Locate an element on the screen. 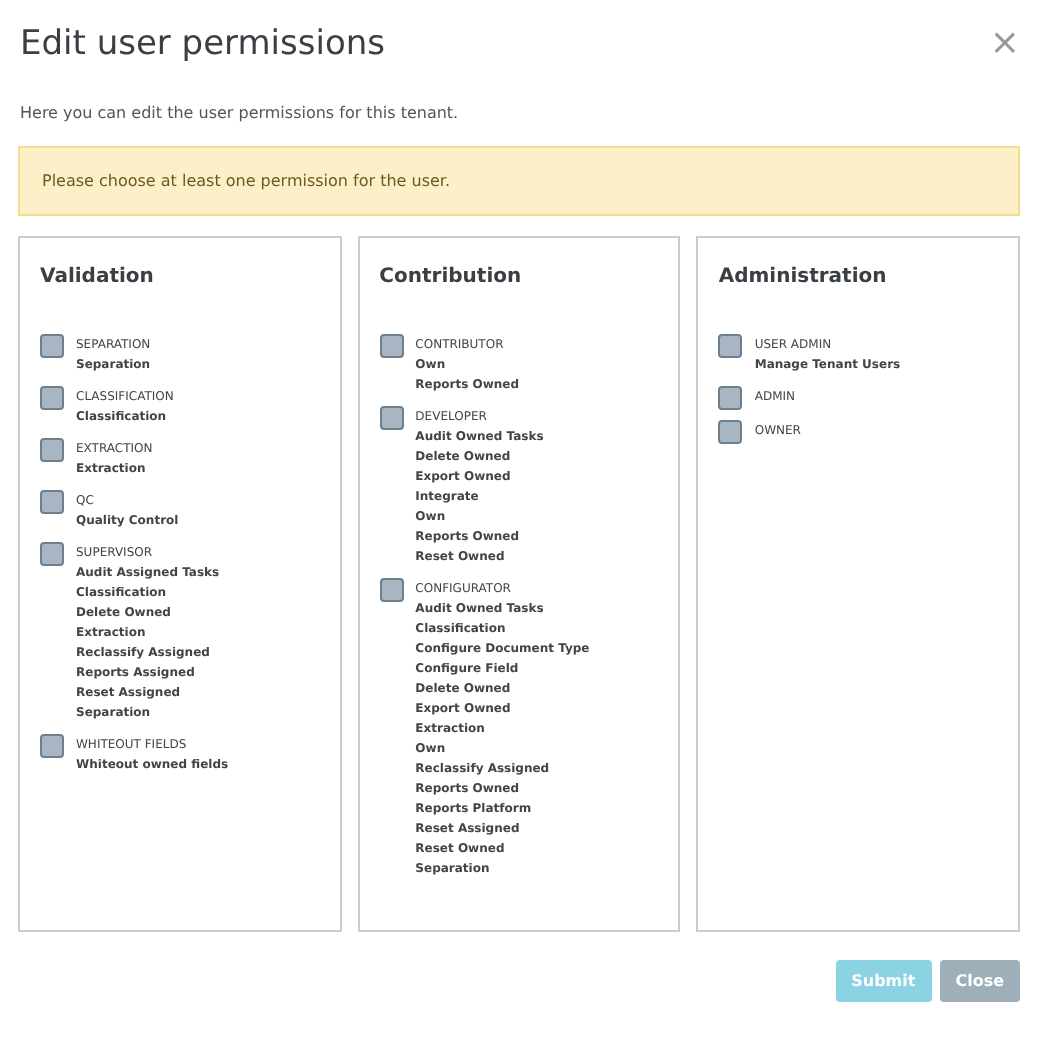 This screenshot has width=1038, height=1040. panel-title: Contribution is located at coordinates (451, 277).